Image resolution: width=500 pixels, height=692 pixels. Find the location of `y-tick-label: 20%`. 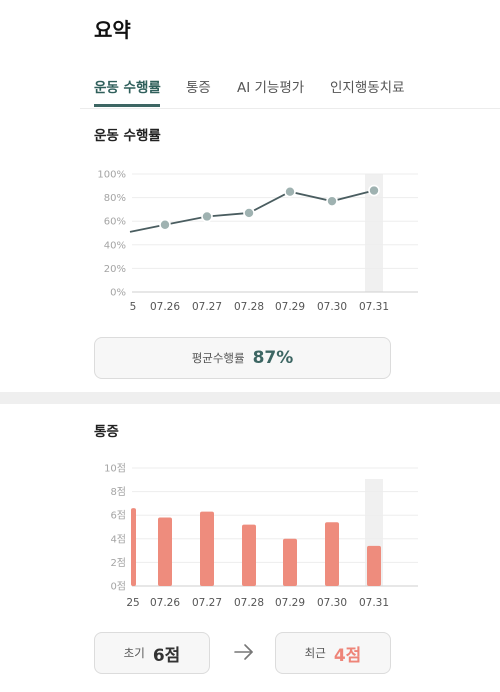

y-tick-label: 20% is located at coordinates (115, 269).